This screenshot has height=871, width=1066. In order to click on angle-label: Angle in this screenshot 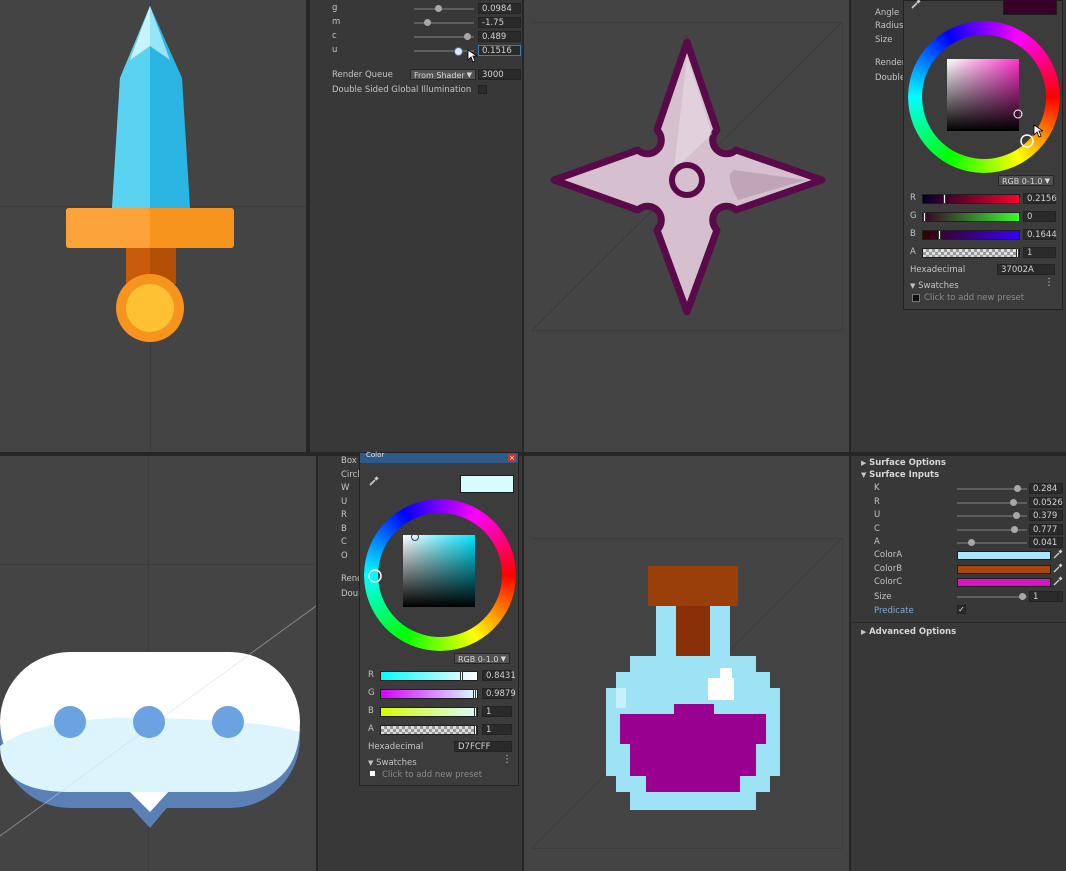, I will do `click(887, 13)`.